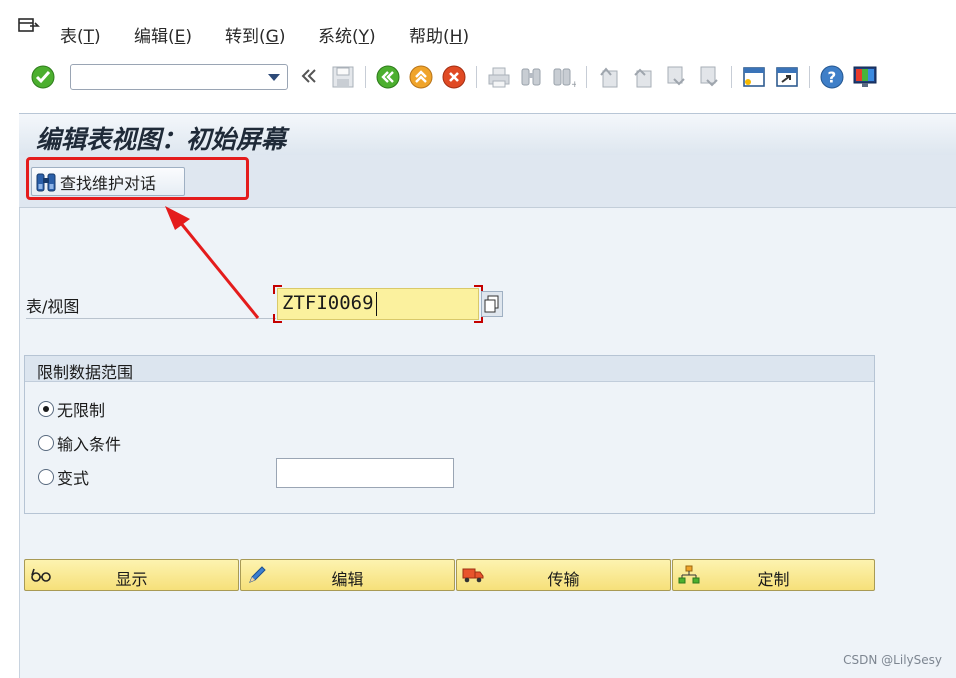 This screenshot has width=956, height=678. Describe the element at coordinates (163, 34) in the screenshot. I see `menu-edit: 编辑(E)` at that location.